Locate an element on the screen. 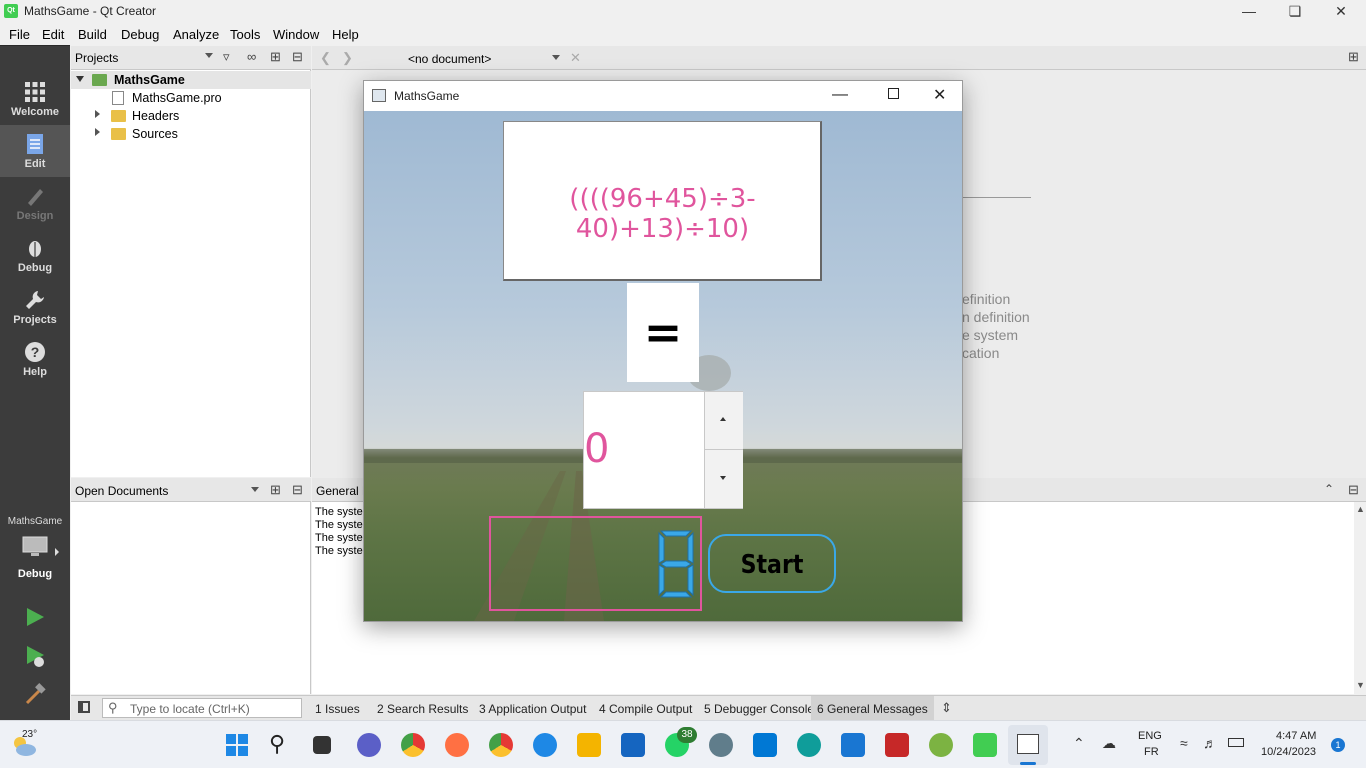  firefox-icon is located at coordinates (457, 745).